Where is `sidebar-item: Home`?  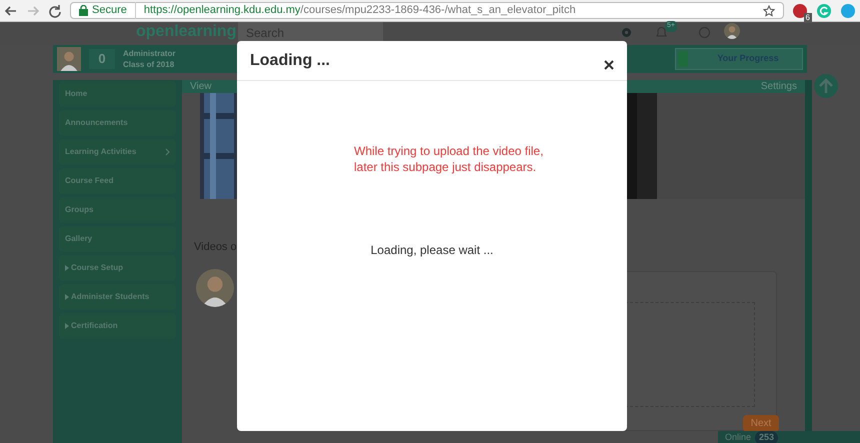 sidebar-item: Home is located at coordinates (117, 94).